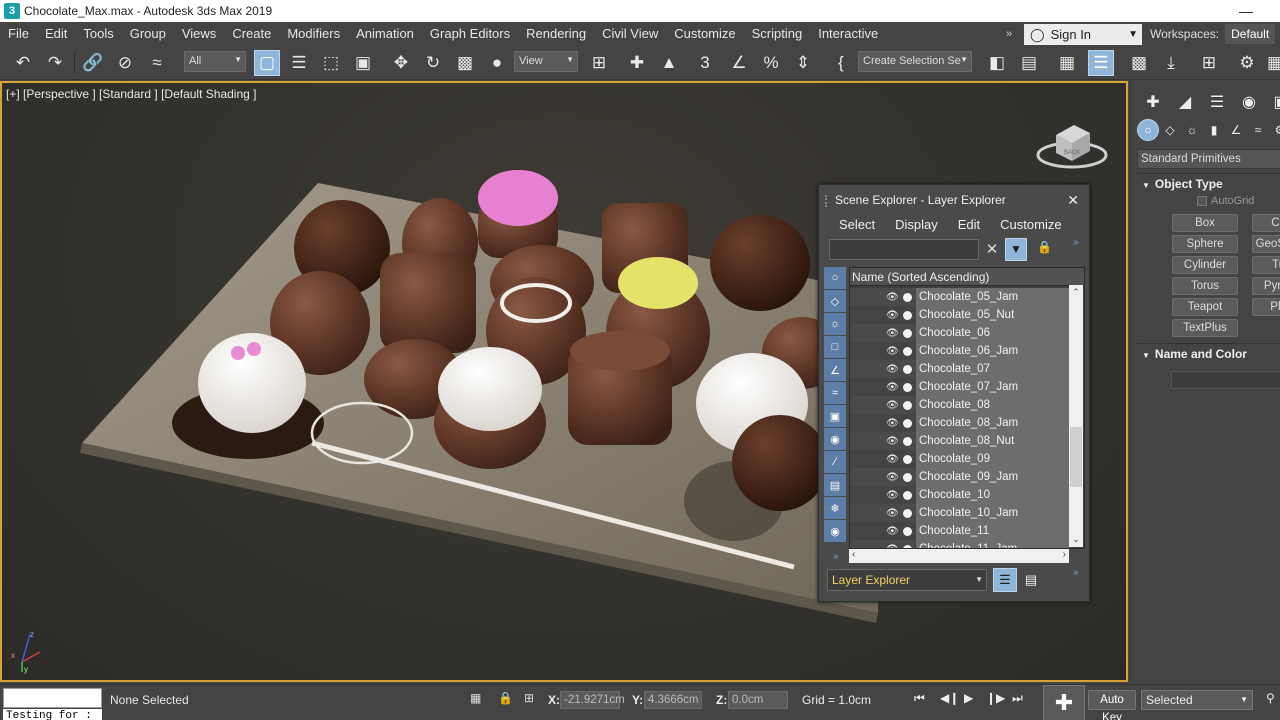 The height and width of the screenshot is (720, 1280). I want to click on clear-search-icon: ✕, so click(992, 249).